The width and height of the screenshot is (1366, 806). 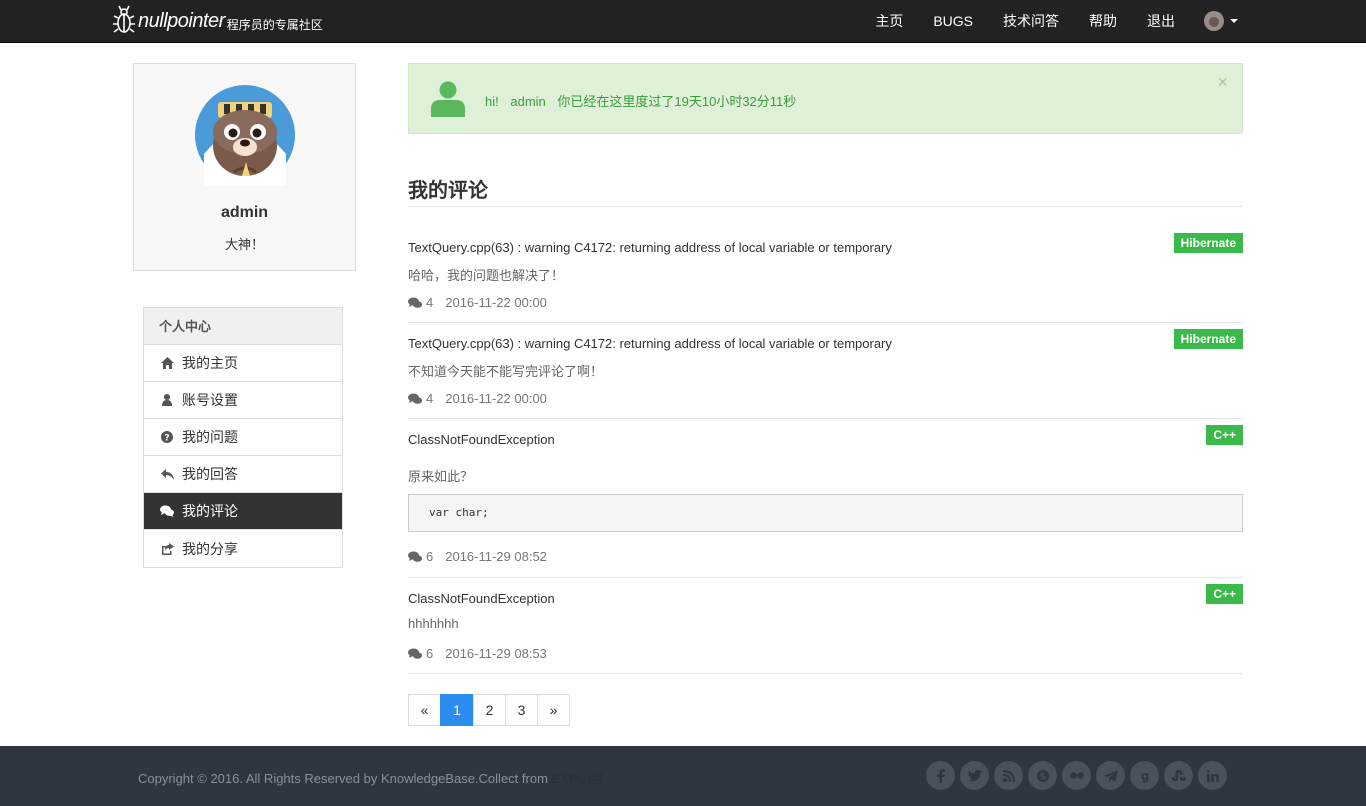 I want to click on brand-name: nullpointer, so click(x=181, y=20).